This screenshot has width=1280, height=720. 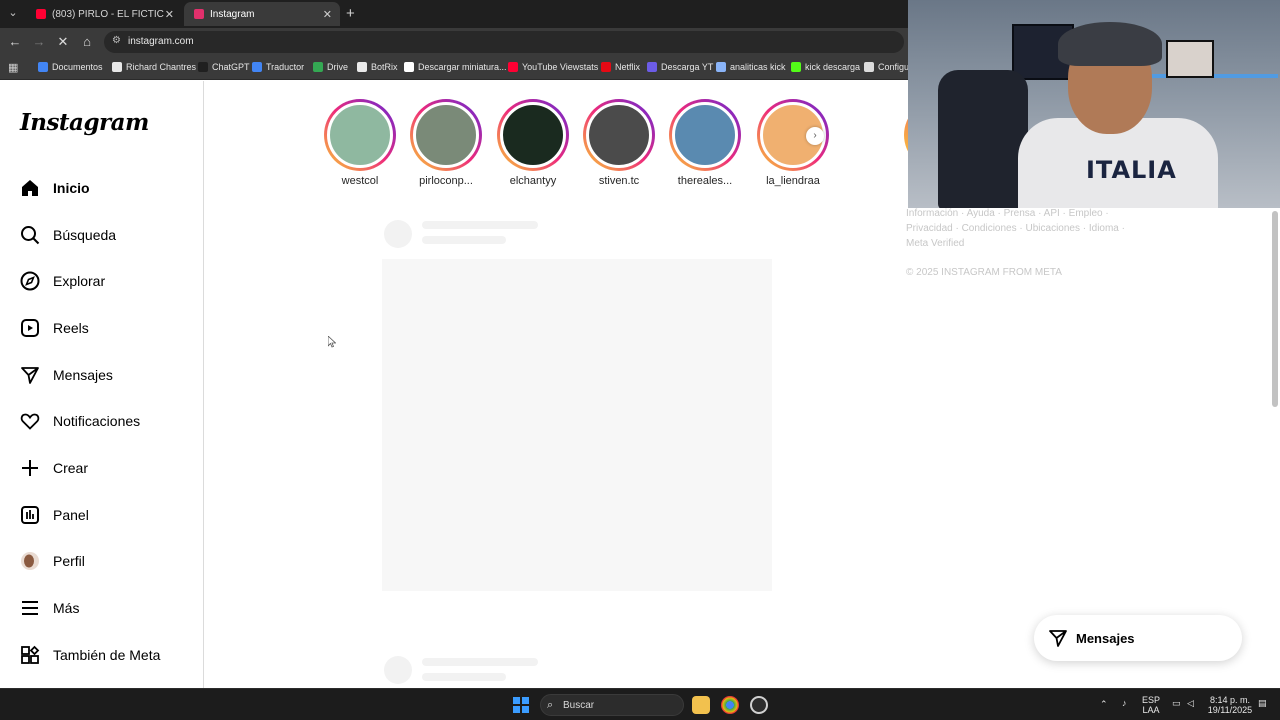 I want to click on nav-item-panel: Panel, so click(x=105, y=515).